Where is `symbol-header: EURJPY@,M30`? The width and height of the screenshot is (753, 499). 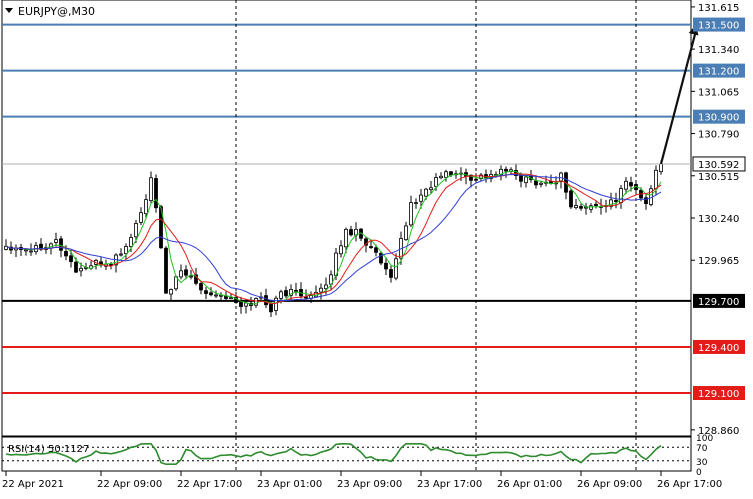
symbol-header: EURJPY@,M30 is located at coordinates (50, 11).